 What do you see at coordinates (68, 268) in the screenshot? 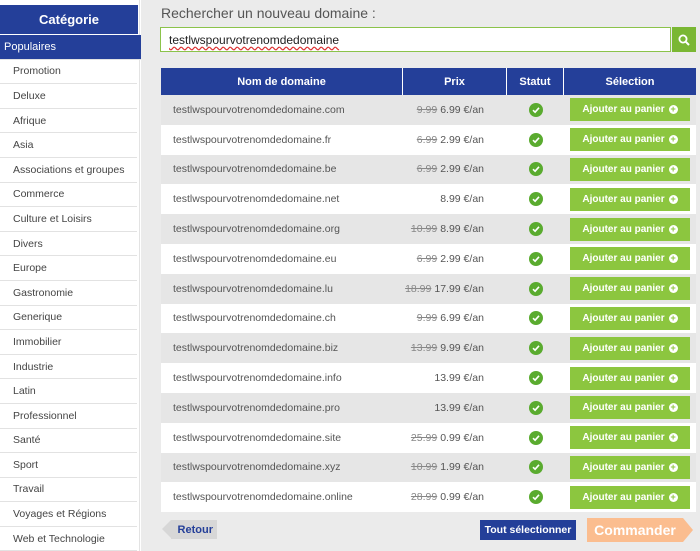
I see `sidebar-item: Europe` at bounding box center [68, 268].